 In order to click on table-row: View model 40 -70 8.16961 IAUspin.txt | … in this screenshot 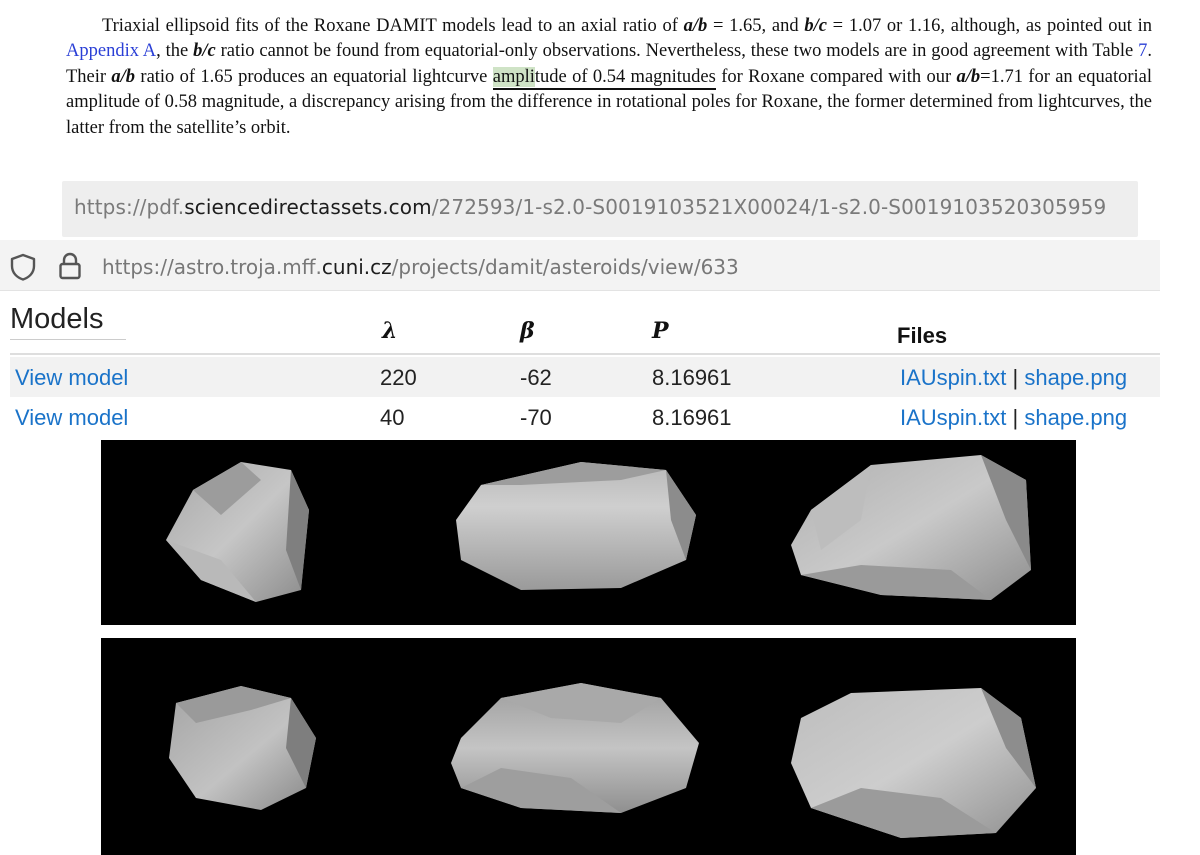, I will do `click(585, 417)`.